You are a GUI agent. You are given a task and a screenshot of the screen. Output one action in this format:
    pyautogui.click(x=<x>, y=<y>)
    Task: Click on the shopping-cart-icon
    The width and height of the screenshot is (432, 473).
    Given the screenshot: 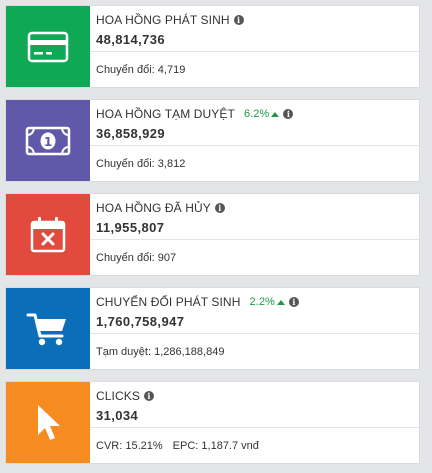 What is the action you would take?
    pyautogui.click(x=46, y=329)
    